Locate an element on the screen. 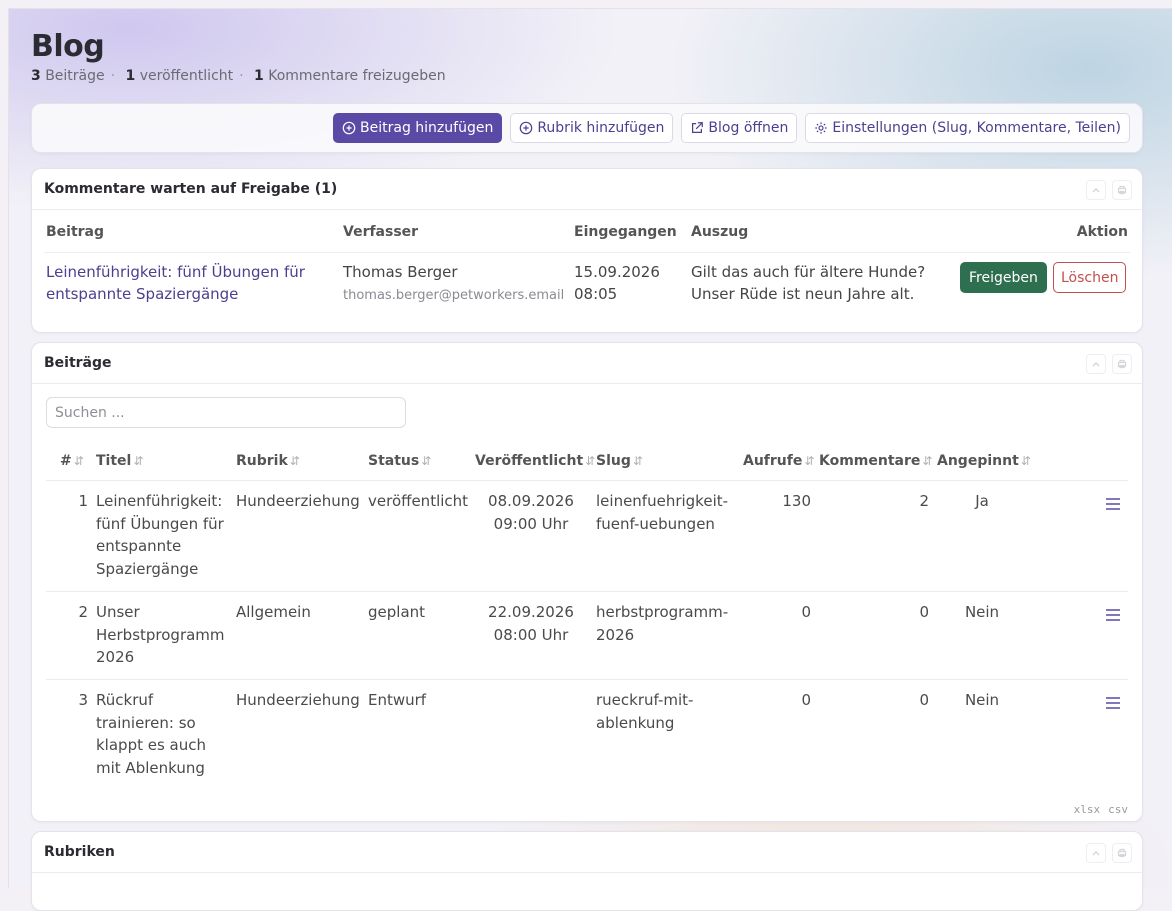  cell-title: Unser Herbstprogramm 2026 is located at coordinates (160, 635).